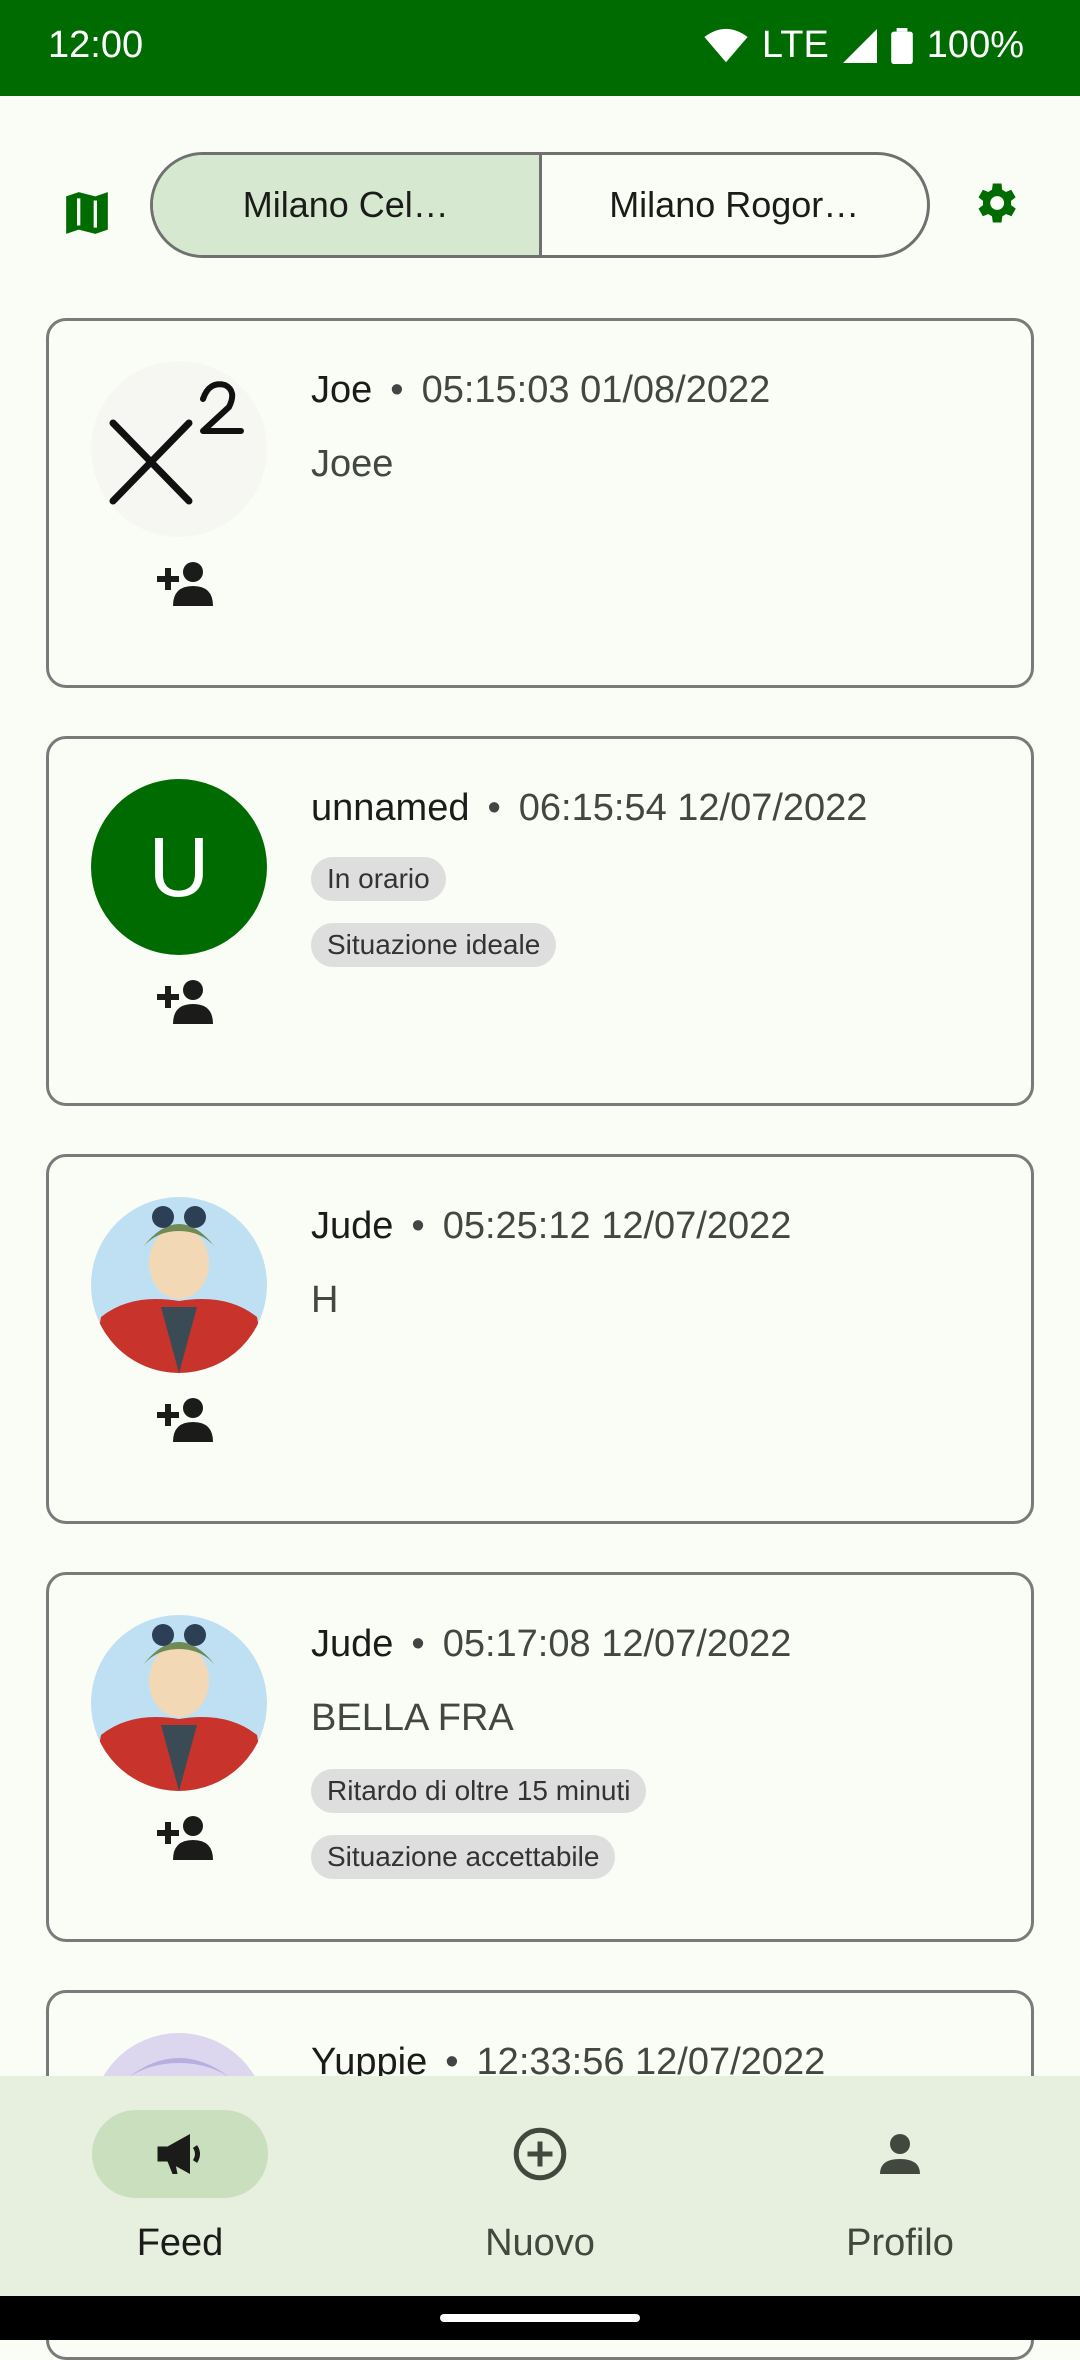  Describe the element at coordinates (617, 1226) in the screenshot. I see `post-time: 05:25:12 12/07/2022` at that location.